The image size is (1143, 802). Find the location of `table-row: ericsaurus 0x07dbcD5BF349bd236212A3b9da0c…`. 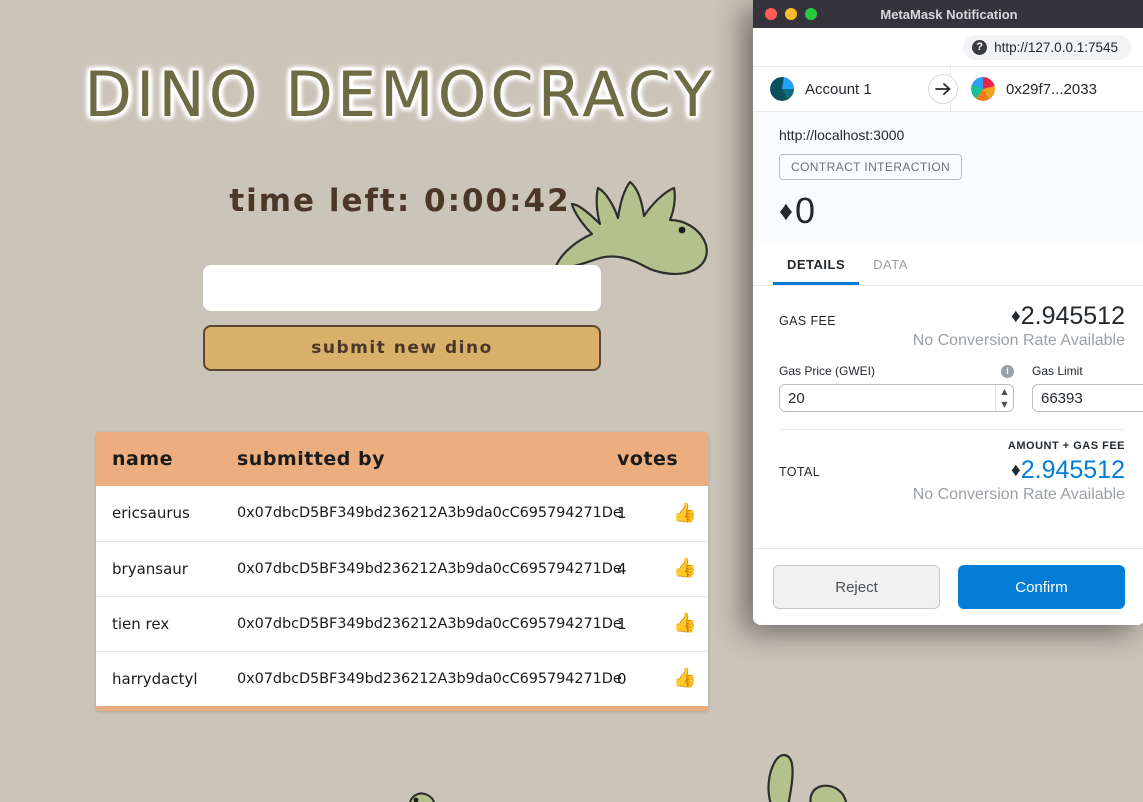

table-row: ericsaurus 0x07dbcD5BF349bd236212A3b9da0c… is located at coordinates (402, 514).